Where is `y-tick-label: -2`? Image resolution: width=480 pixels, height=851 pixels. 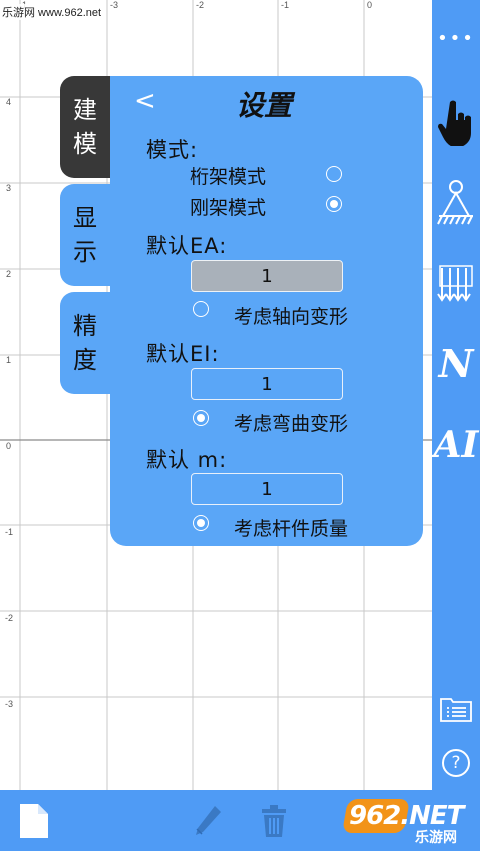
y-tick-label: -2 is located at coordinates (9, 618).